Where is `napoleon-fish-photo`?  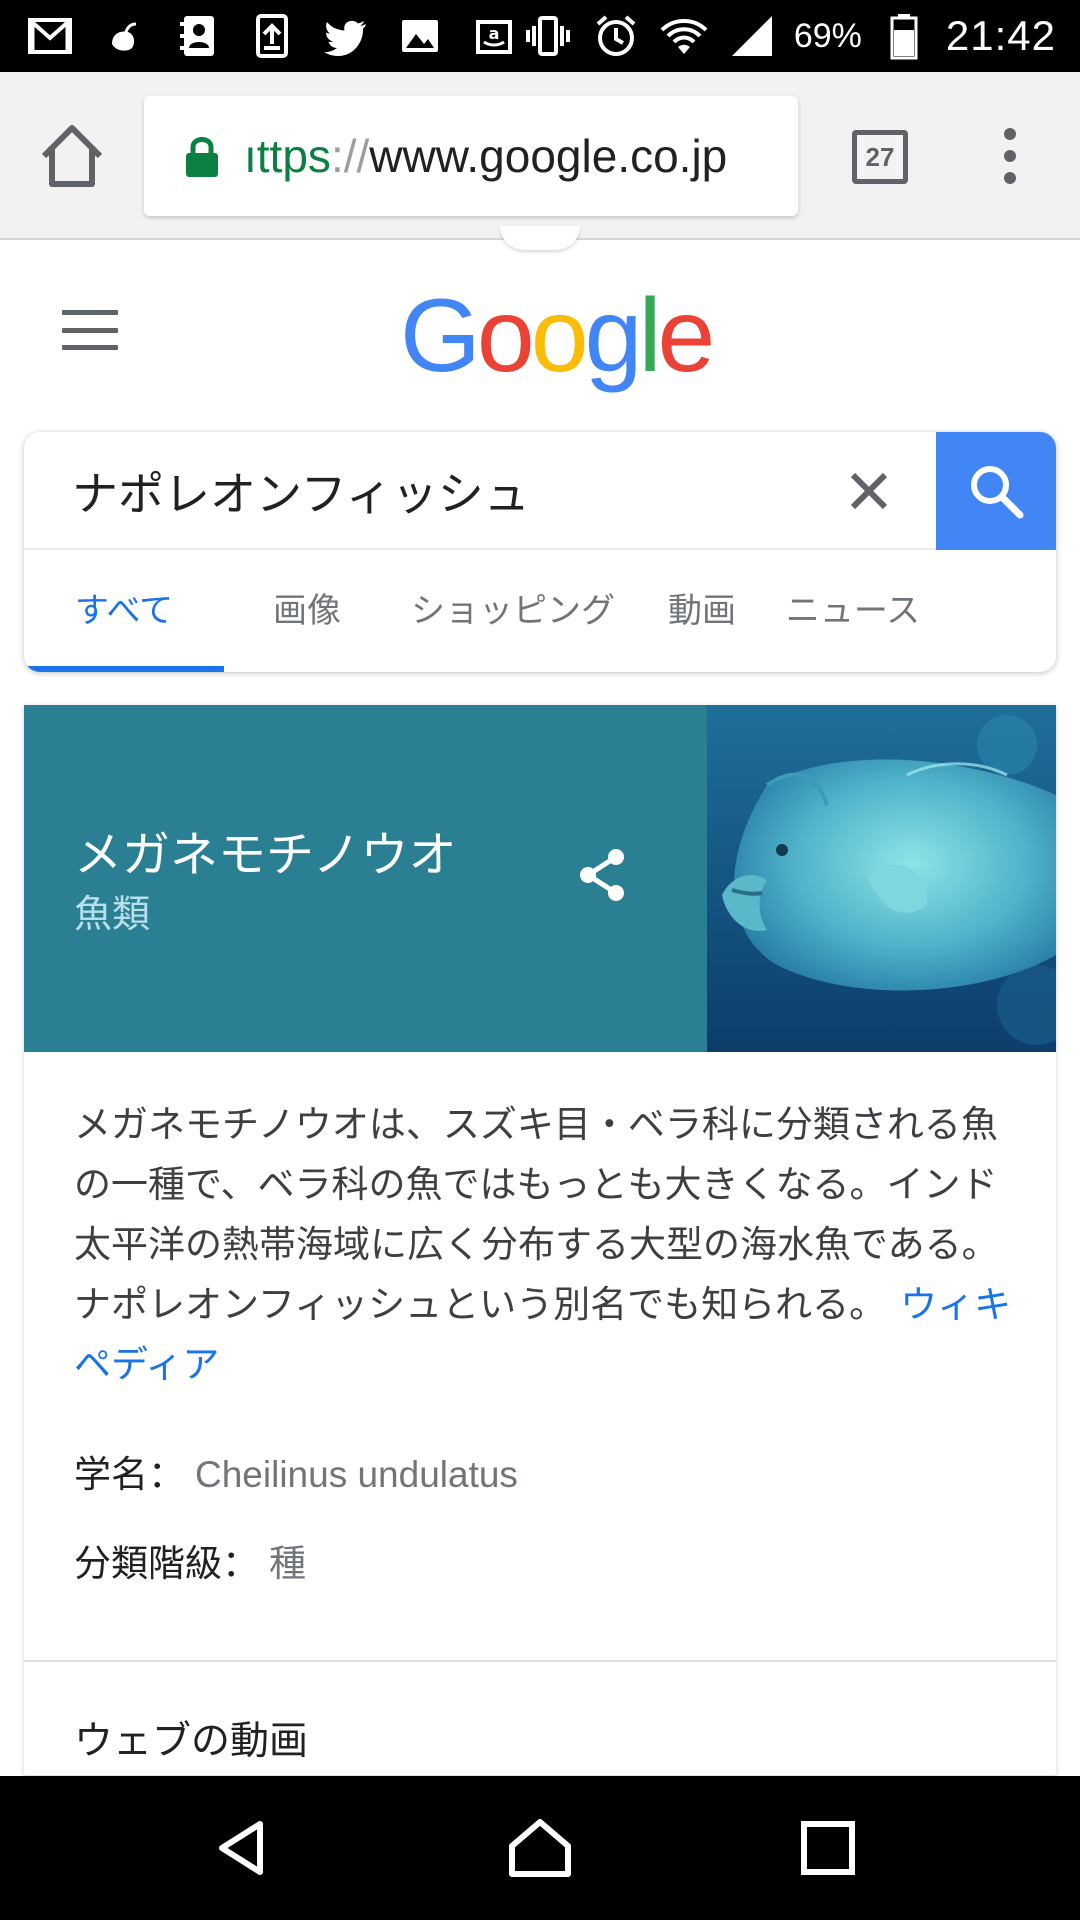
napoleon-fish-photo is located at coordinates (881, 878).